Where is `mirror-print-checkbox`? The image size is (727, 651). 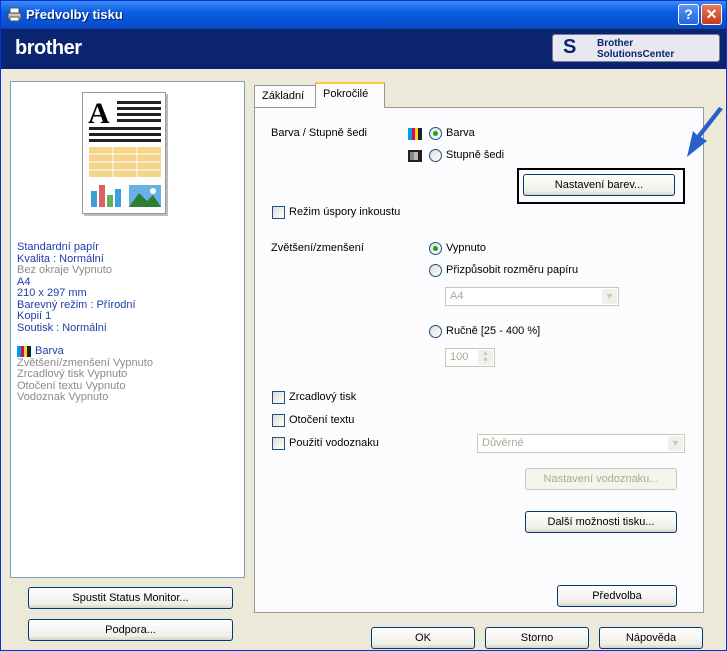
mirror-print-checkbox is located at coordinates (278, 397).